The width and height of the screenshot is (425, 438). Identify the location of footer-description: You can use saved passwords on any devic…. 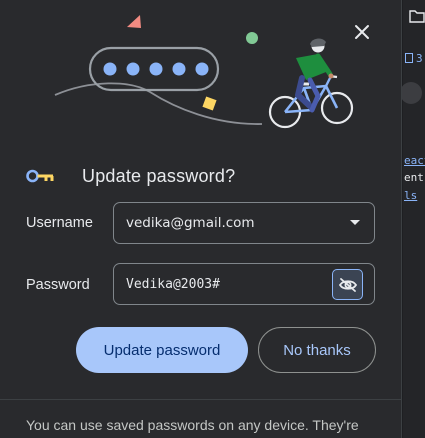
(192, 425).